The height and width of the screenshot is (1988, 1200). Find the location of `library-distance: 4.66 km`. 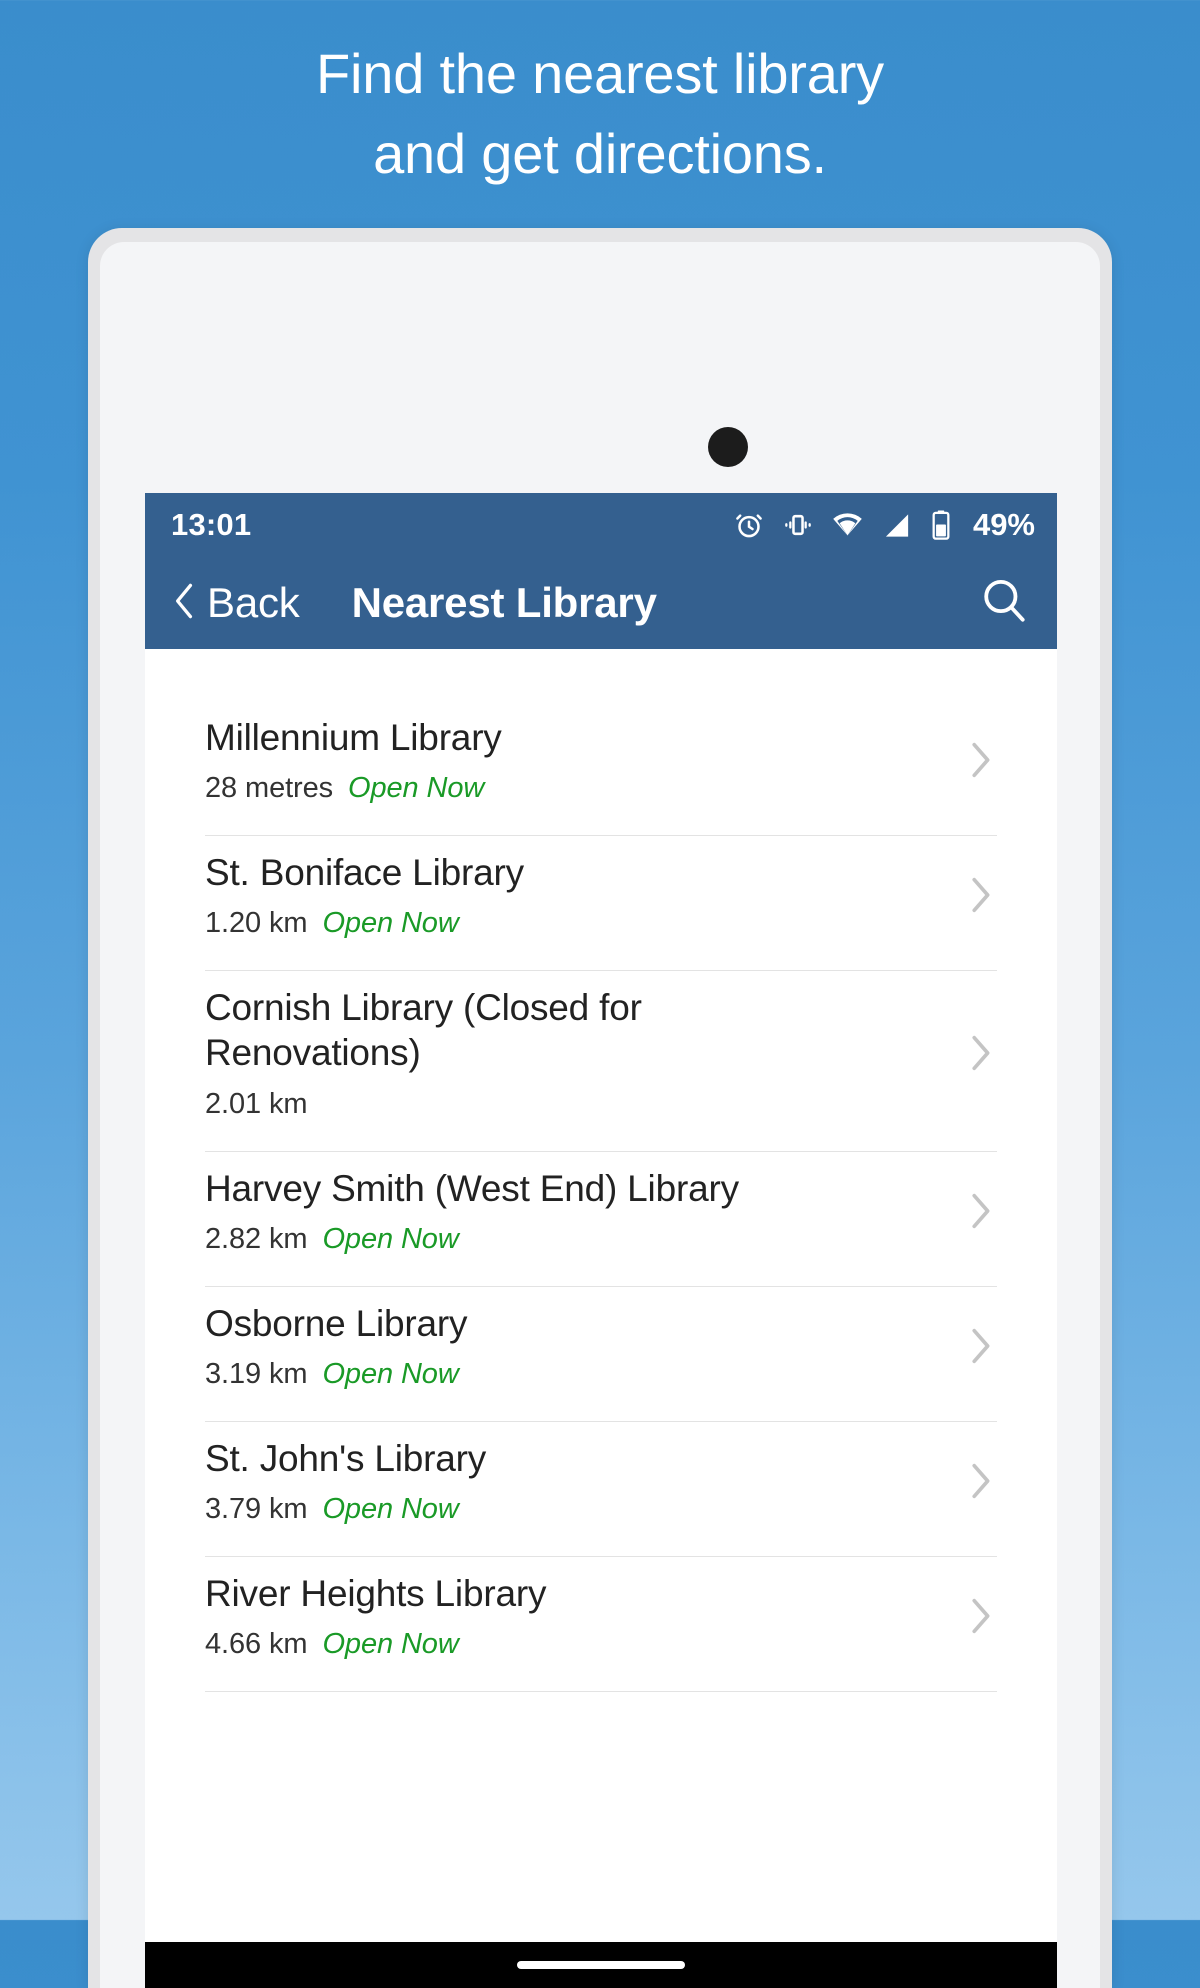

library-distance: 4.66 km is located at coordinates (256, 1644).